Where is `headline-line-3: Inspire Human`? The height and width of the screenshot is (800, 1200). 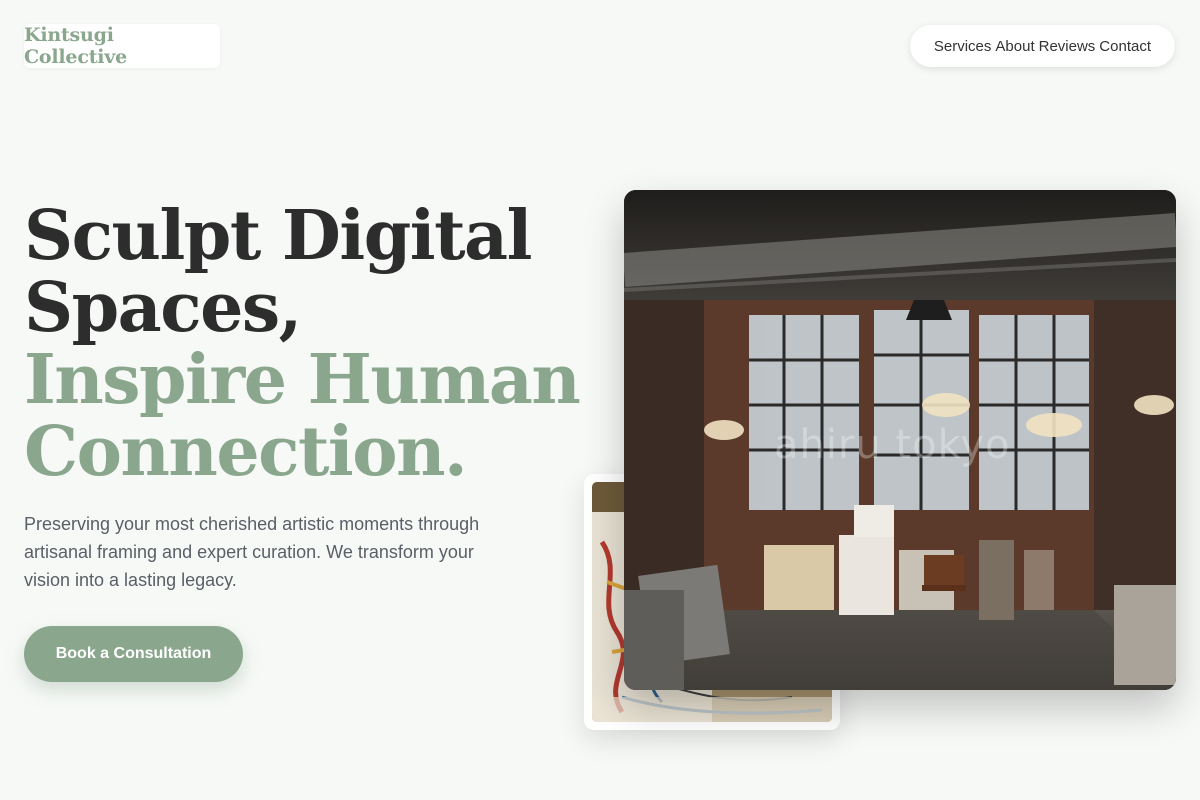 headline-line-3: Inspire Human is located at coordinates (302, 380).